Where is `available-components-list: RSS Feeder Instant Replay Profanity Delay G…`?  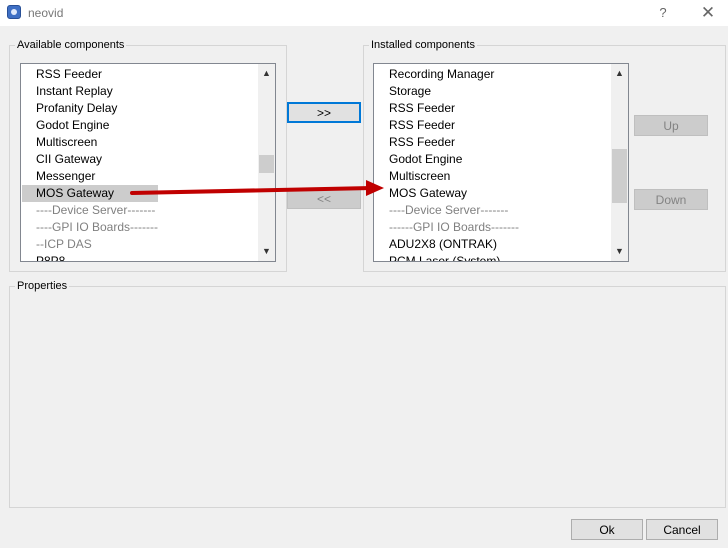
available-components-list: RSS Feeder Instant Replay Profanity Delay G… is located at coordinates (148, 162).